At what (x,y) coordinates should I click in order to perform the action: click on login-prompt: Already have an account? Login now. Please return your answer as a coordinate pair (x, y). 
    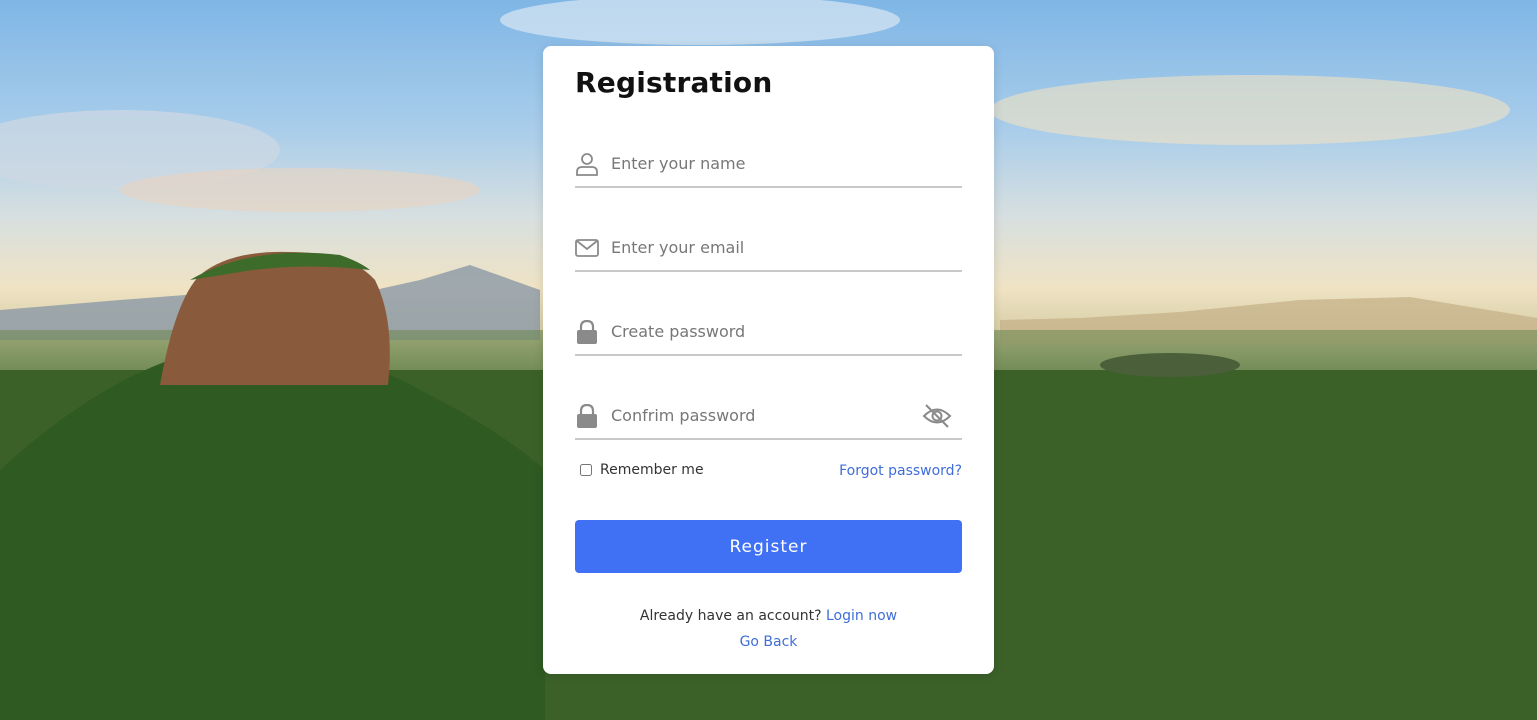
    Looking at the image, I should click on (768, 616).